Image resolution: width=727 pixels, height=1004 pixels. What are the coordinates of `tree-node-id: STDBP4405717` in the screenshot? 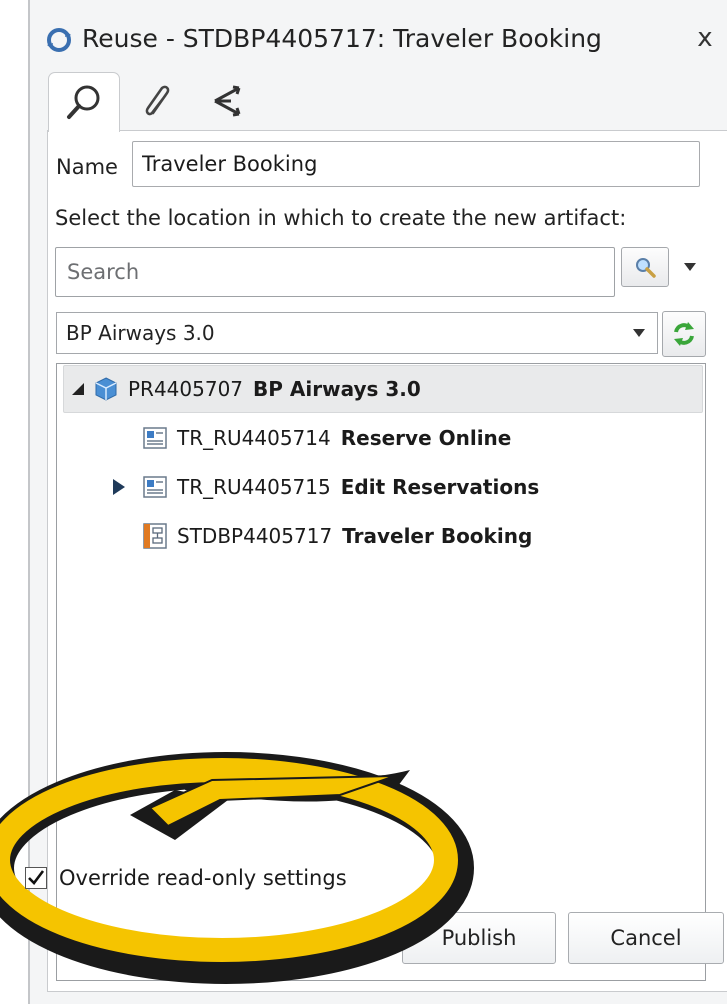 It's located at (255, 536).